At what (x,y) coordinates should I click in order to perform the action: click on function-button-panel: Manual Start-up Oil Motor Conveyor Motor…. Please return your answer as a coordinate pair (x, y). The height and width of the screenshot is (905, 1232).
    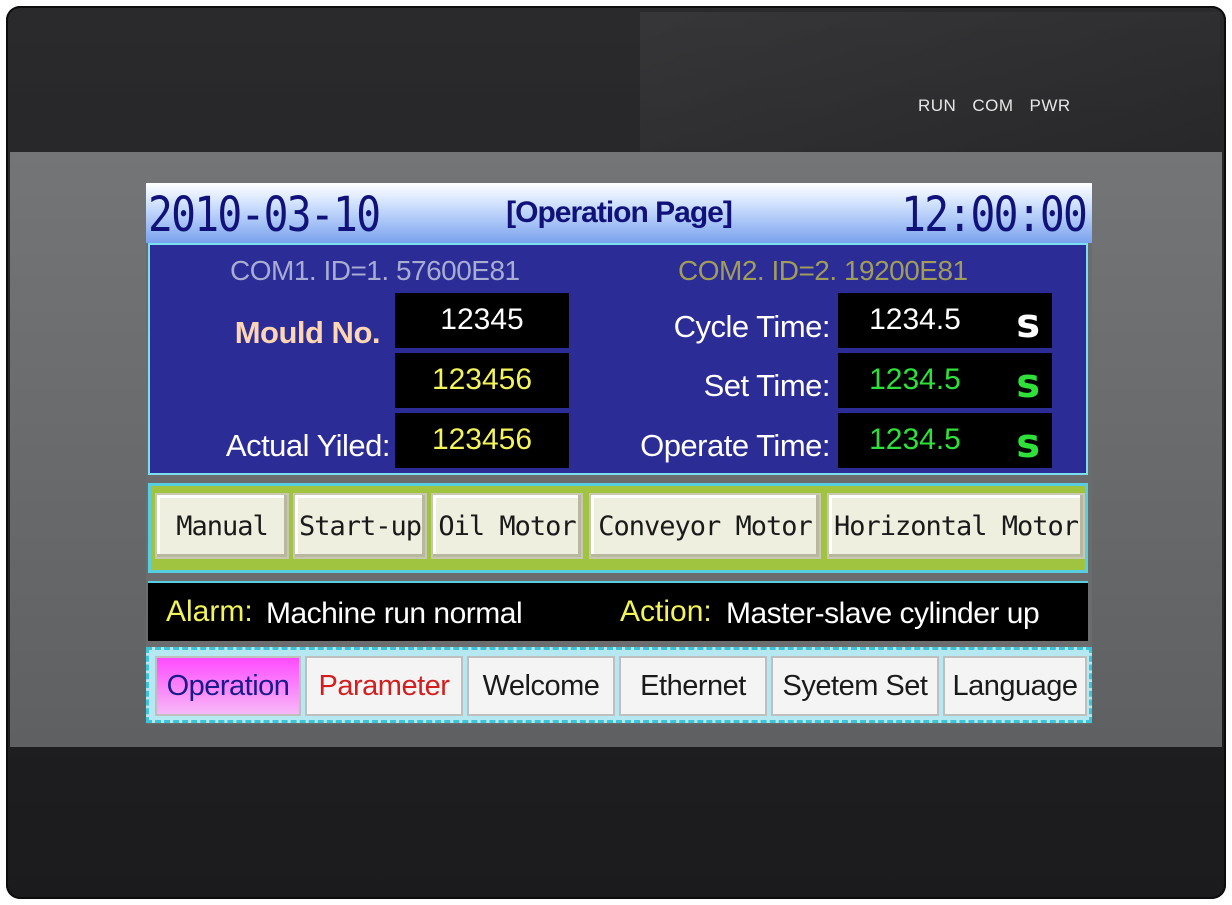
    Looking at the image, I should click on (618, 528).